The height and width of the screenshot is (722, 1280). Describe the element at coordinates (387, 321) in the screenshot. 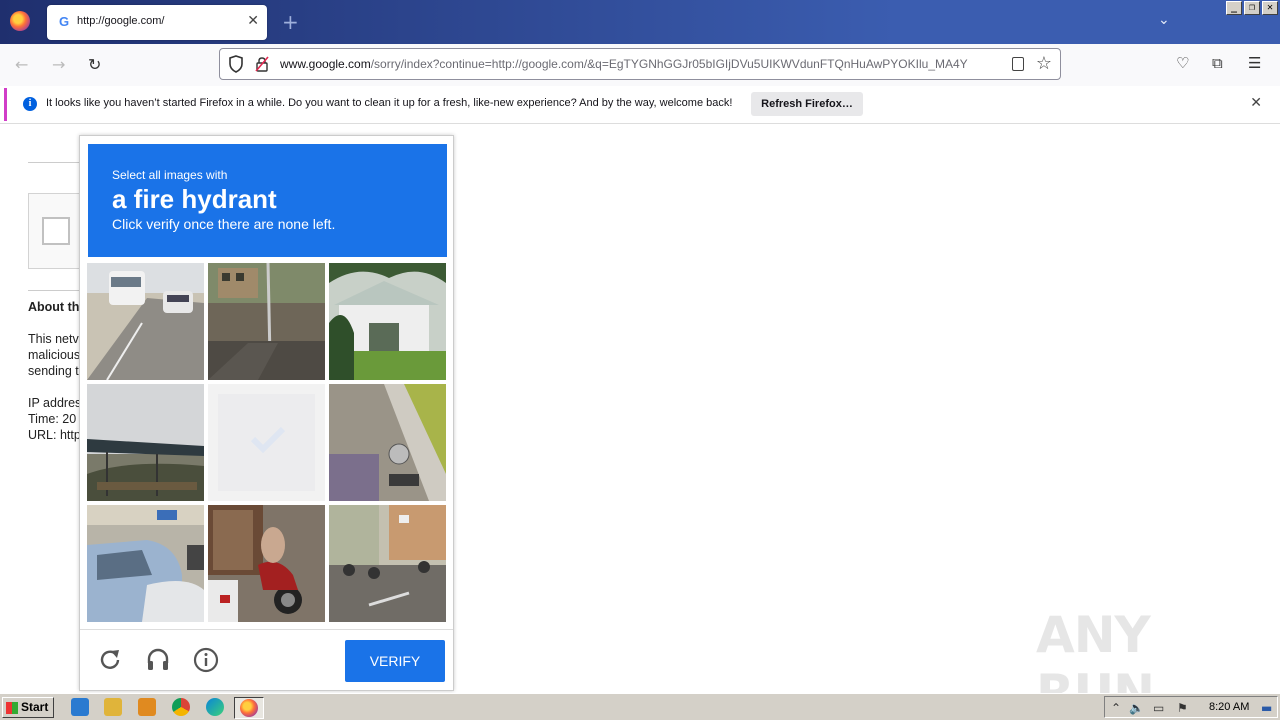

I see `tile-house-trees` at that location.